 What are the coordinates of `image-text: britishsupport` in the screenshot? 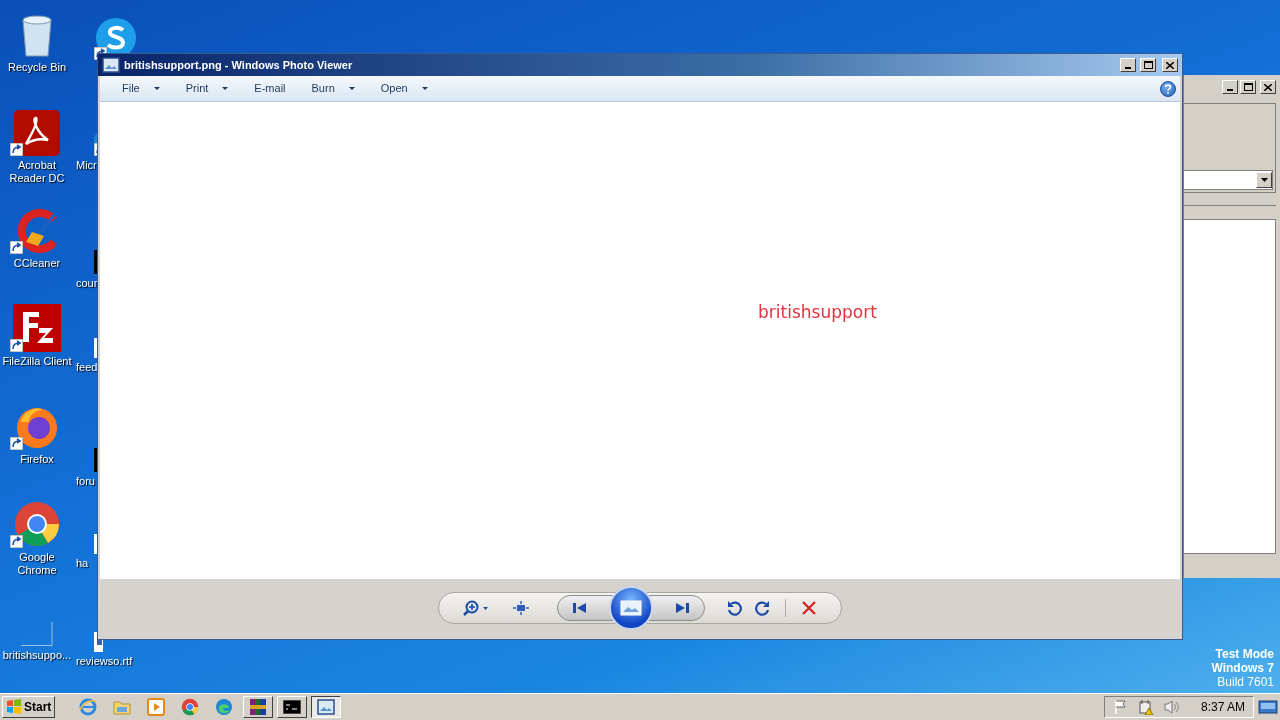 It's located at (817, 312).